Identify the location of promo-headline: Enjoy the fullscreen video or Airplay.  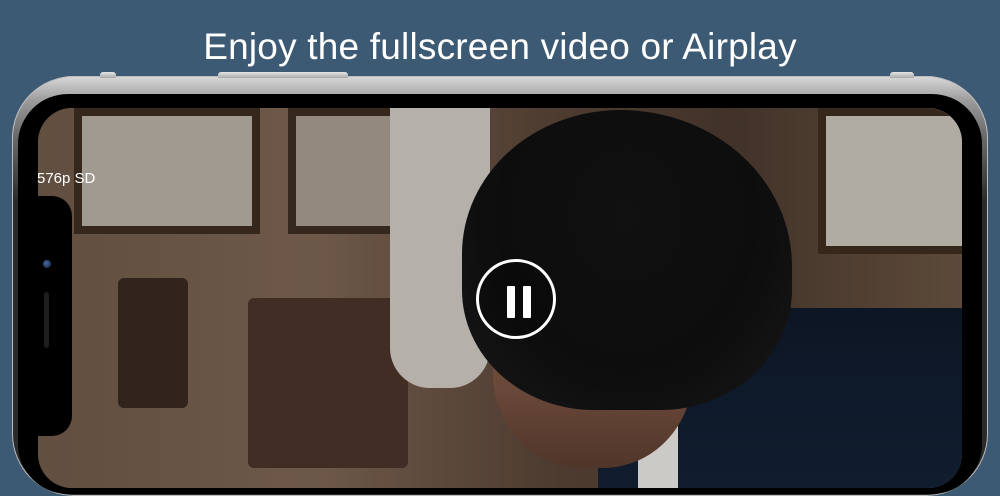
(500, 46).